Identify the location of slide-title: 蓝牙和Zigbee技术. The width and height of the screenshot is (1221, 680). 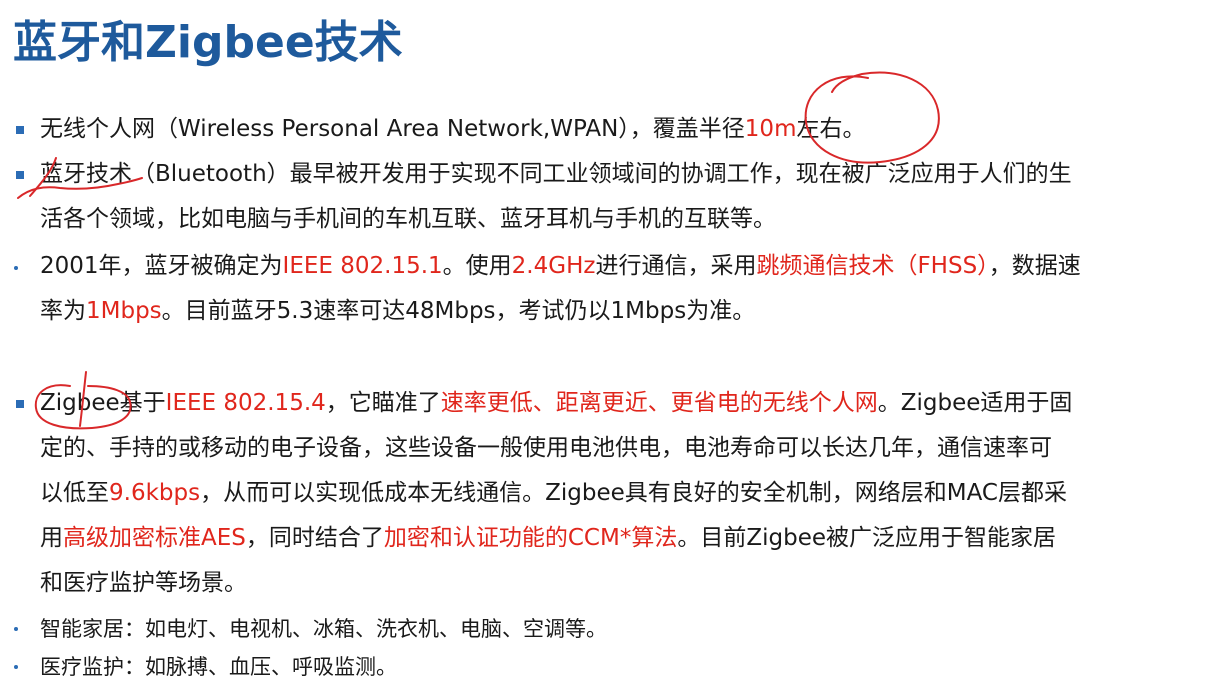
(208, 42).